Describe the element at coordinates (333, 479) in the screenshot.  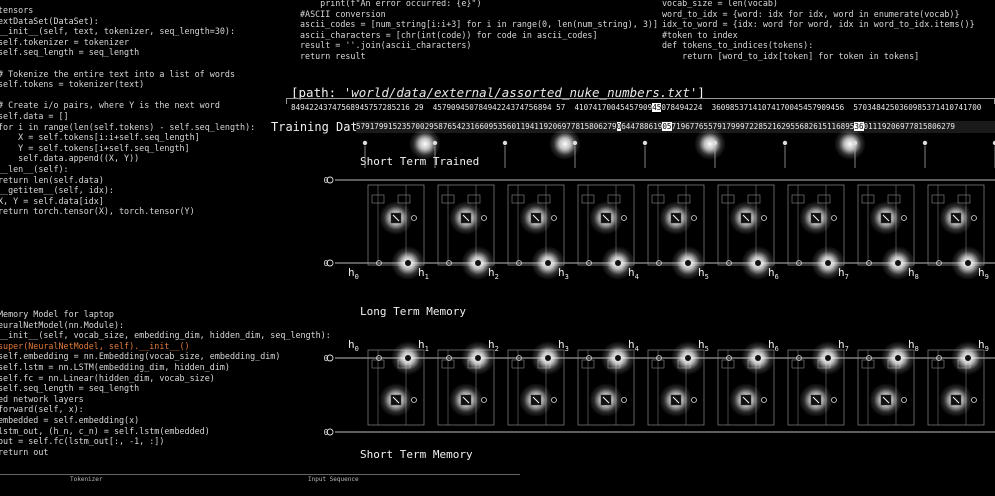
I see `footer-input-sequence-label: Input Sequence` at that location.